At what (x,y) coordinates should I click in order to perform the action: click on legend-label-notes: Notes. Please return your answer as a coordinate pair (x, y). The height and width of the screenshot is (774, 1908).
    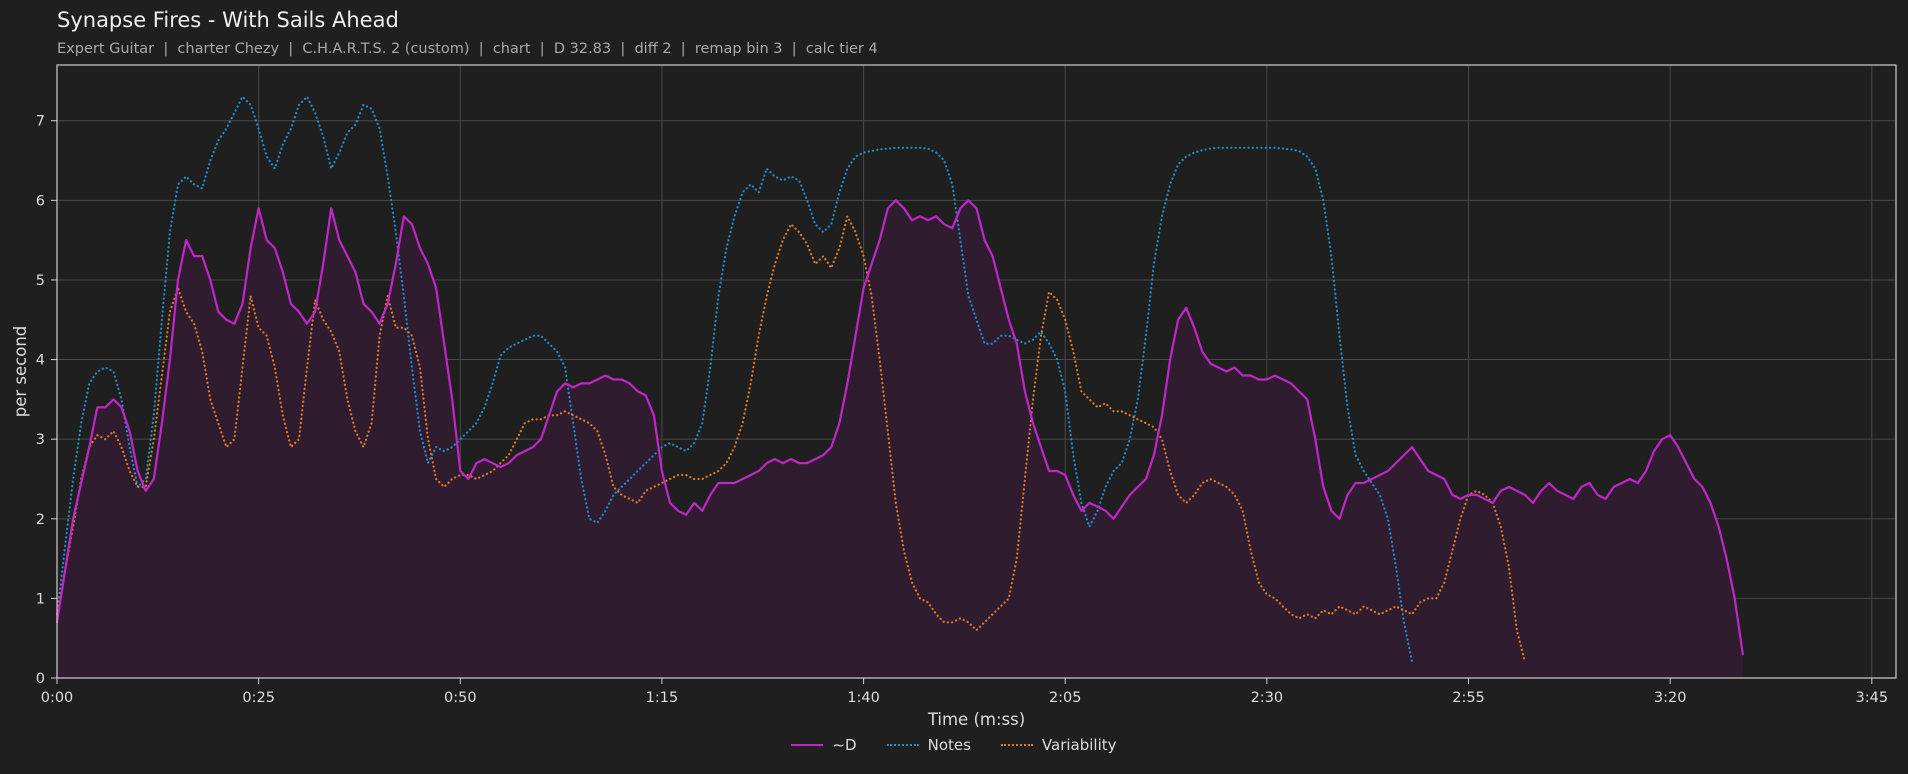
    Looking at the image, I should click on (949, 745).